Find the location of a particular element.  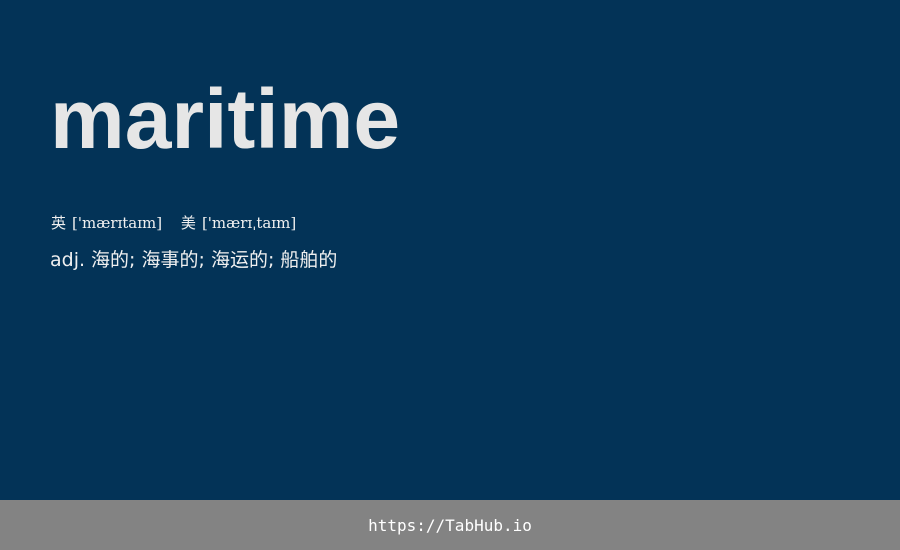

phonetic-us-value: ['mærɪˌtaɪm] is located at coordinates (249, 223).